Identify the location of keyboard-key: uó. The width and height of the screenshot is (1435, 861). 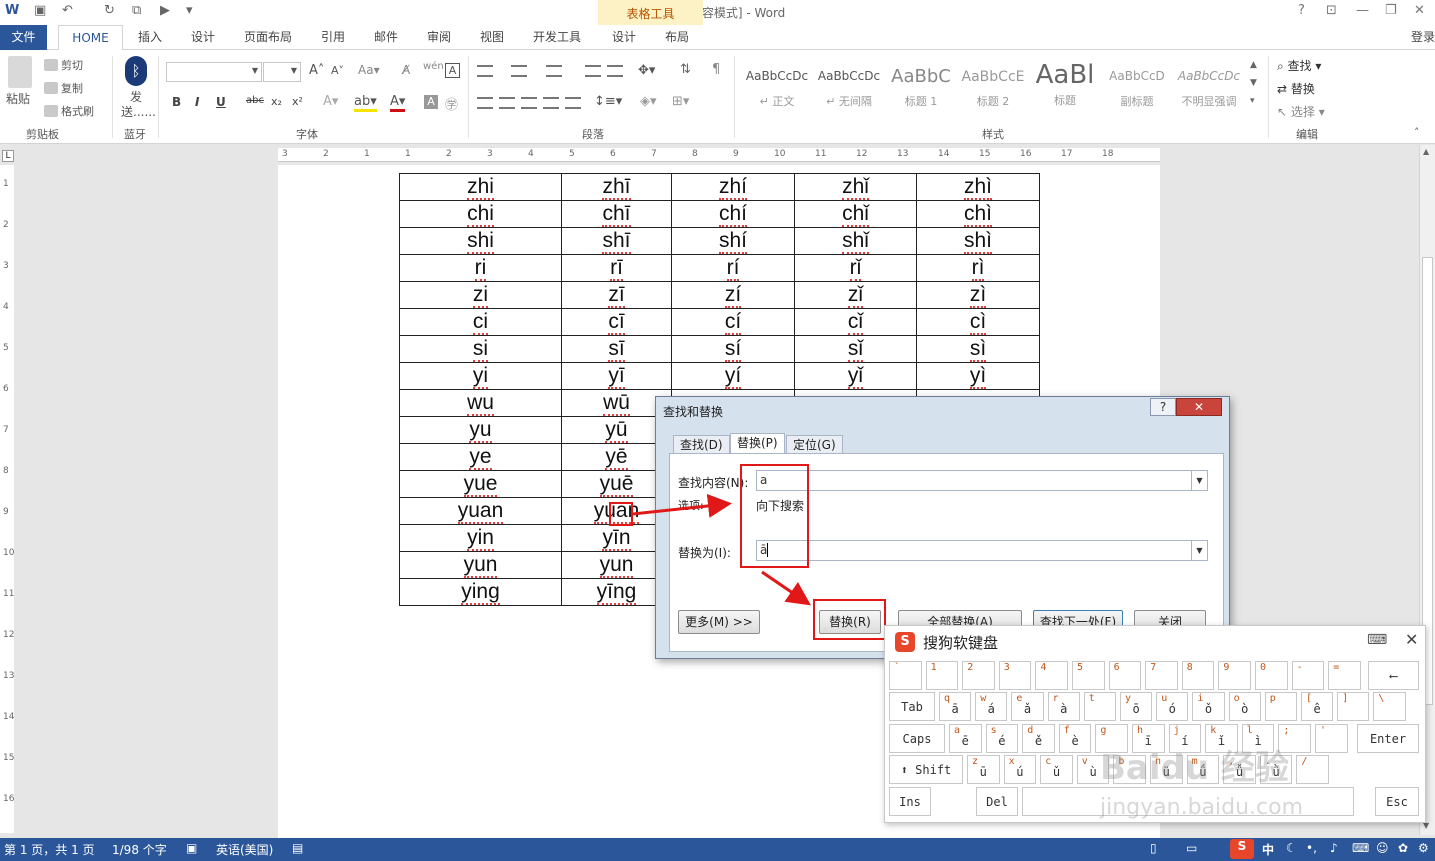
(1172, 706).